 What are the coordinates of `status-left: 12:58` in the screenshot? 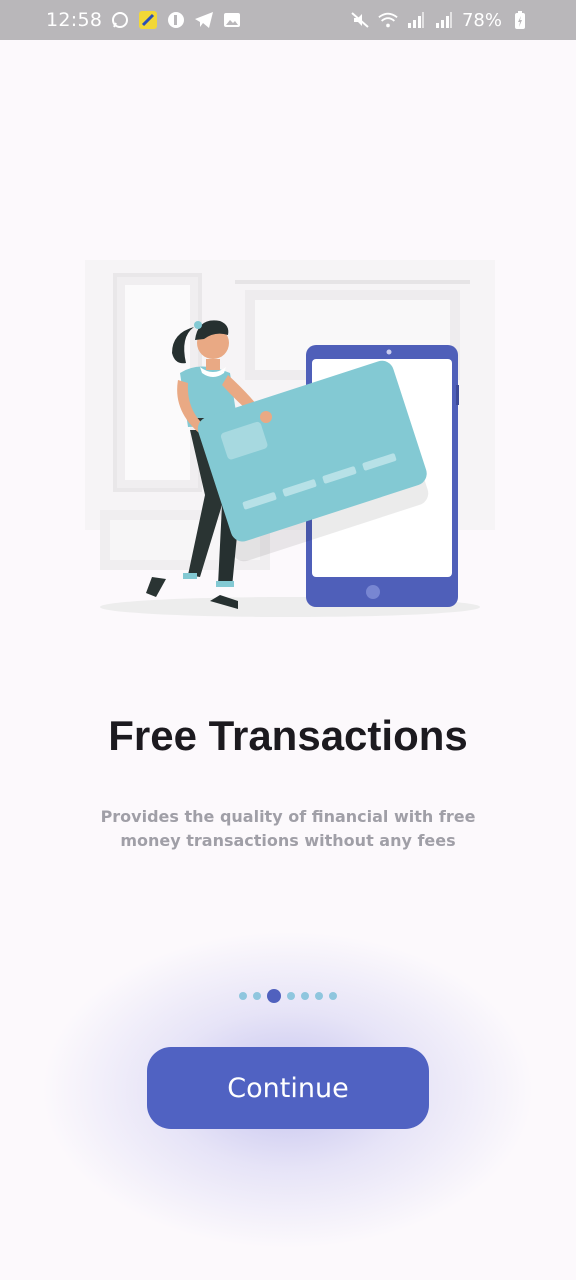 It's located at (144, 20).